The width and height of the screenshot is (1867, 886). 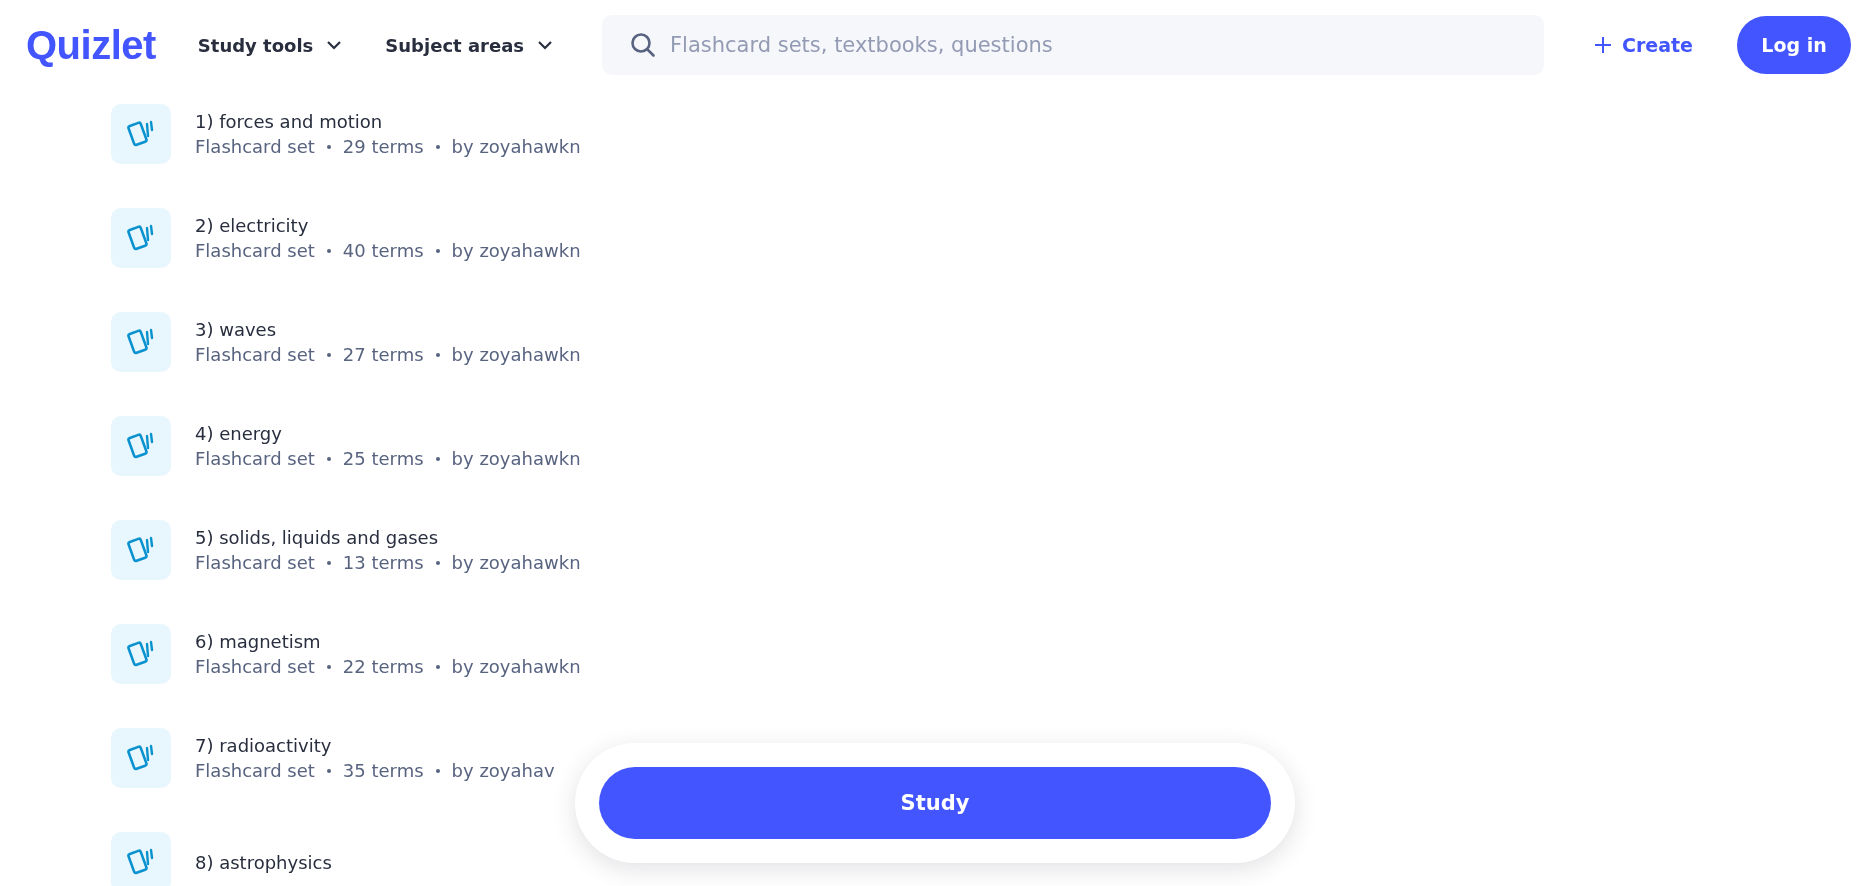 I want to click on term-count: 13 terms, so click(x=383, y=562).